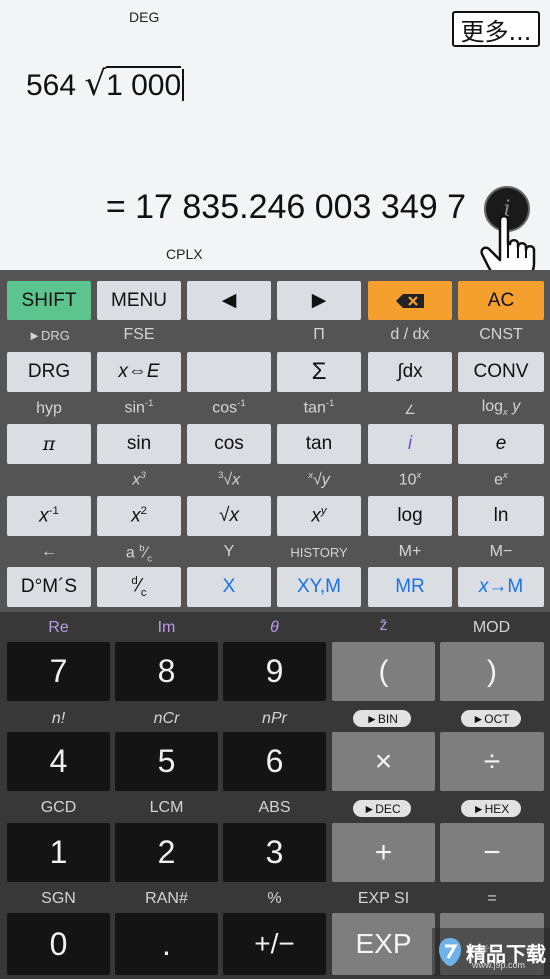 This screenshot has width=550, height=979. What do you see at coordinates (285, 207) in the screenshot?
I see `result-display: = 17 835.246 003 349 7` at bounding box center [285, 207].